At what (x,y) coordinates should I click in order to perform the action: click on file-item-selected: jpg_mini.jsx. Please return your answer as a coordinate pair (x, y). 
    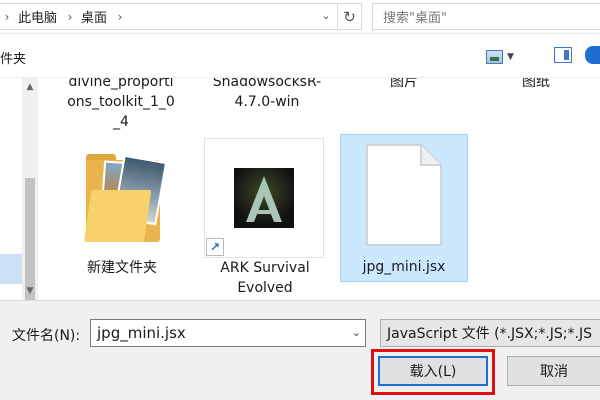
    Looking at the image, I should click on (404, 208).